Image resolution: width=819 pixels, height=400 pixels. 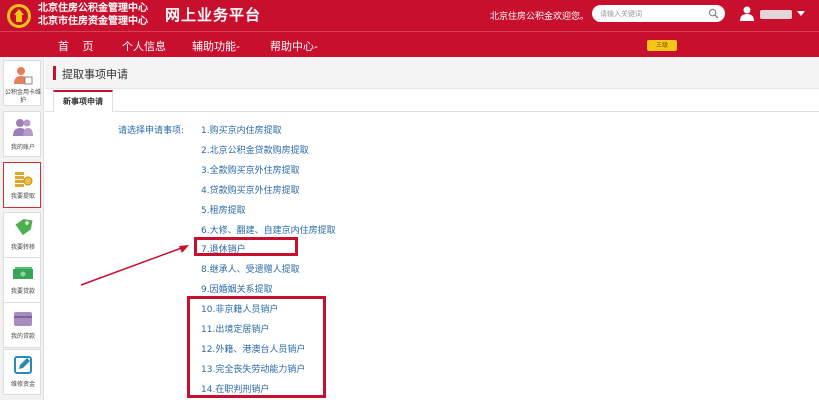 What do you see at coordinates (747, 13) in the screenshot?
I see `user-icon` at bounding box center [747, 13].